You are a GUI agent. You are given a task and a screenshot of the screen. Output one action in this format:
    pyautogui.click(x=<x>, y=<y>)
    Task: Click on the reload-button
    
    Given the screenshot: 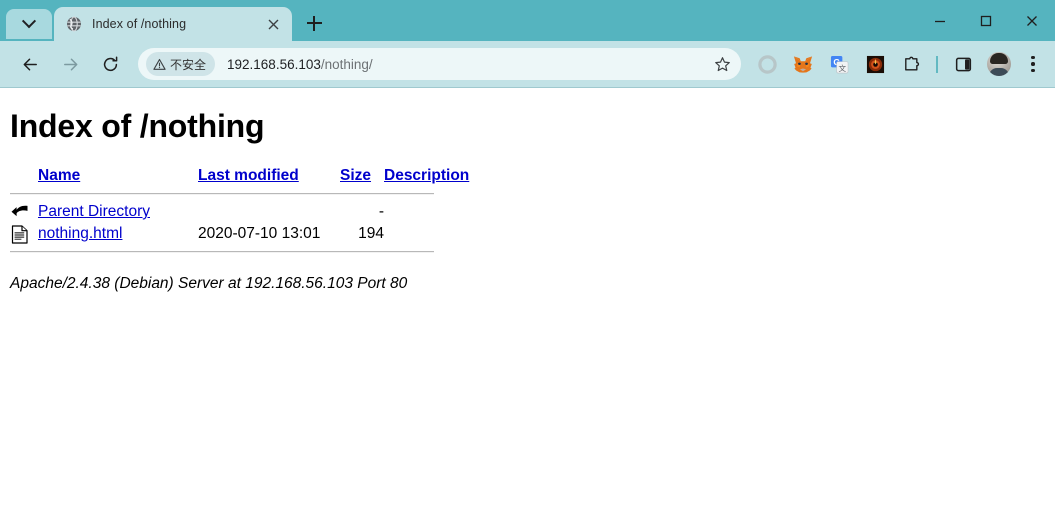 What is the action you would take?
    pyautogui.click(x=110, y=64)
    